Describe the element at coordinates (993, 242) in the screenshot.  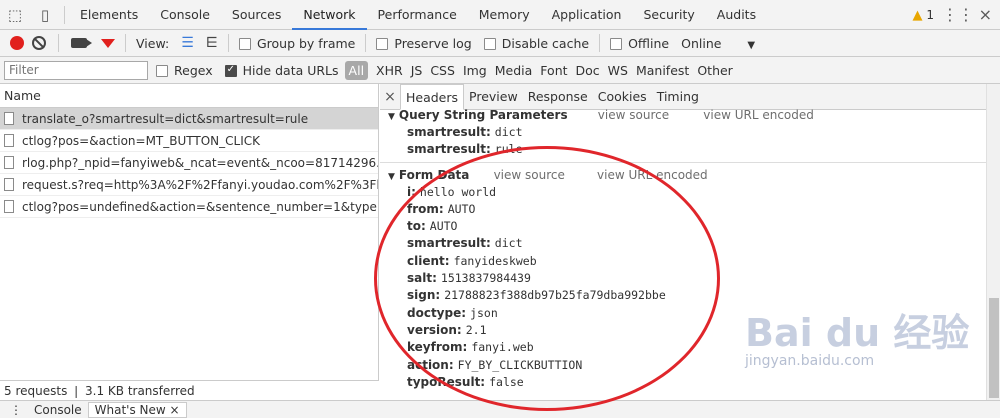
I see `detail-scrollbar` at that location.